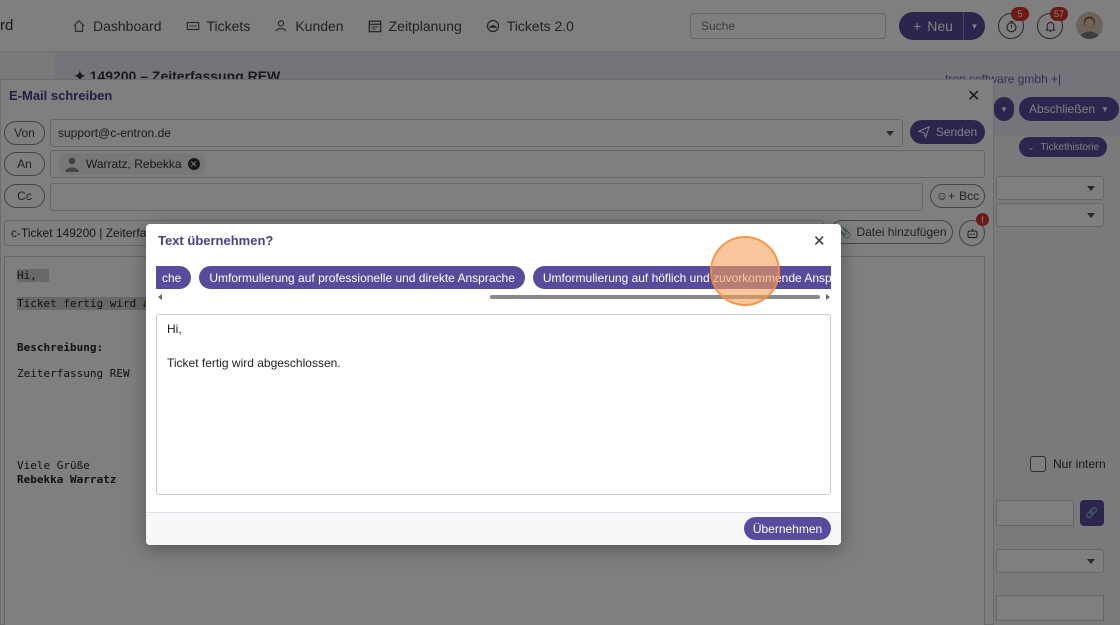  I want to click on apply-button: Übernehmen, so click(787, 528).